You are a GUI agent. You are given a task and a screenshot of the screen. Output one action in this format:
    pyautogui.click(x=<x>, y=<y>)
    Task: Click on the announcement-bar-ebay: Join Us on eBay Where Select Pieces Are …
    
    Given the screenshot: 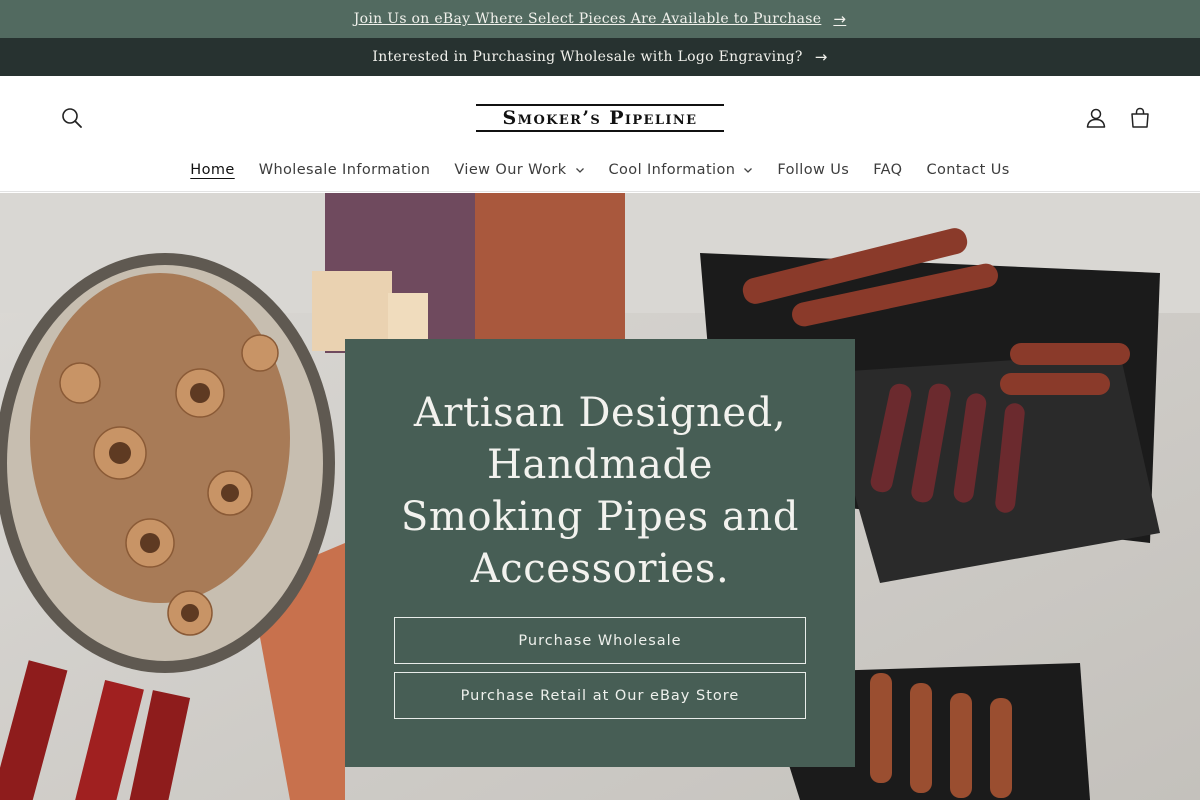 What is the action you would take?
    pyautogui.click(x=600, y=19)
    